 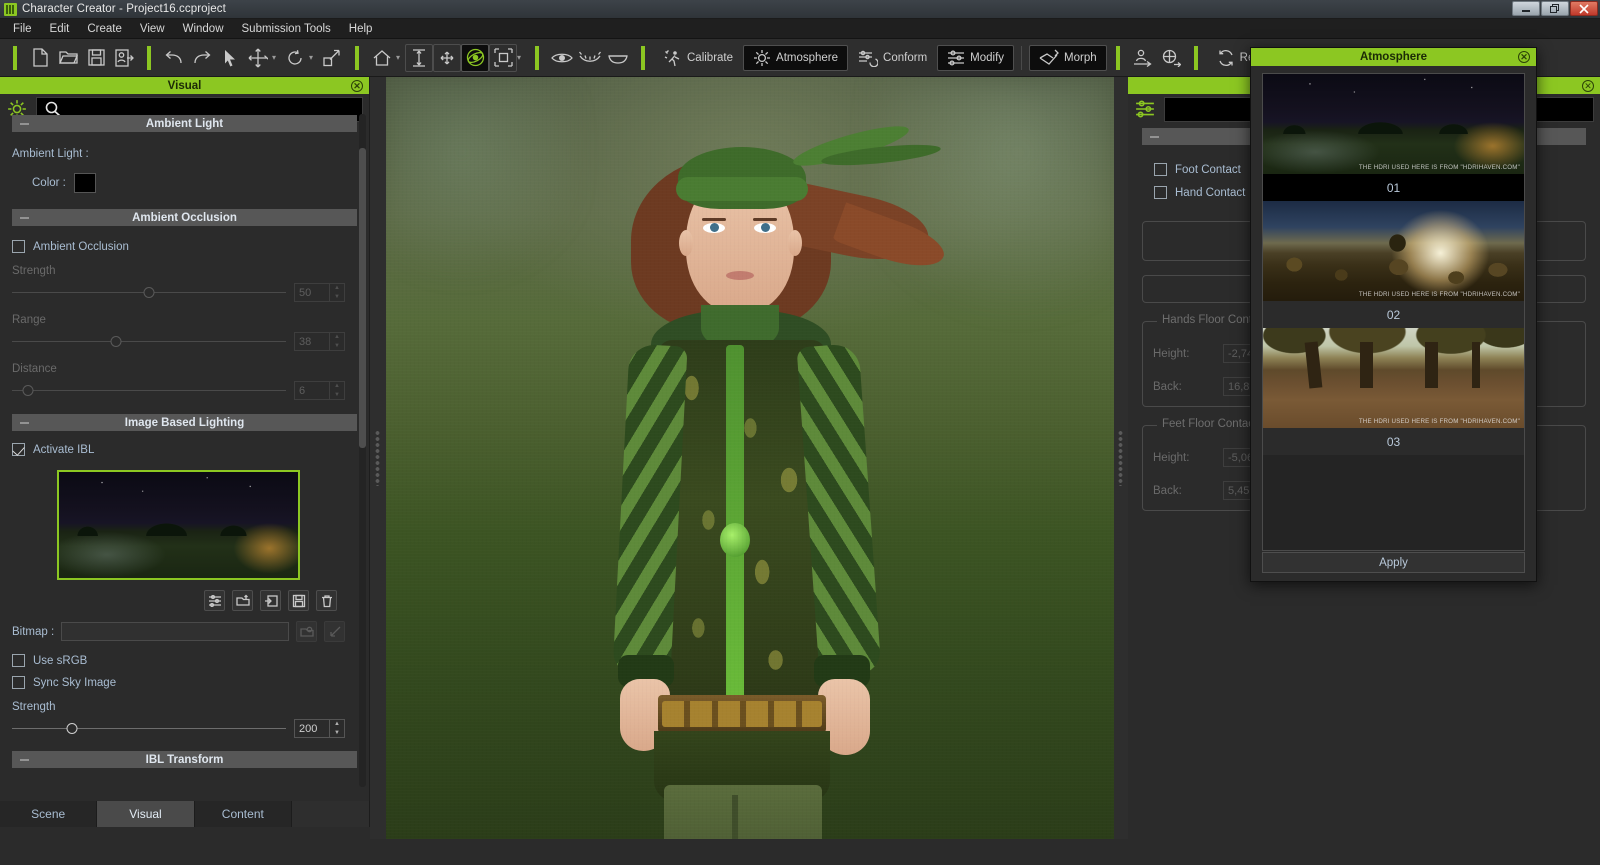 I want to click on hand-contact-checkbox, so click(x=1160, y=192).